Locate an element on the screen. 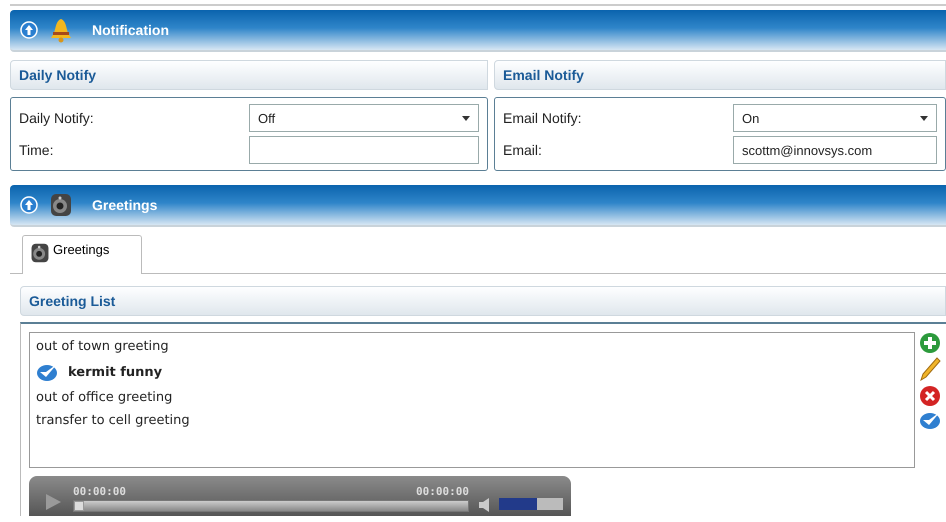  bell-icon is located at coordinates (61, 30).